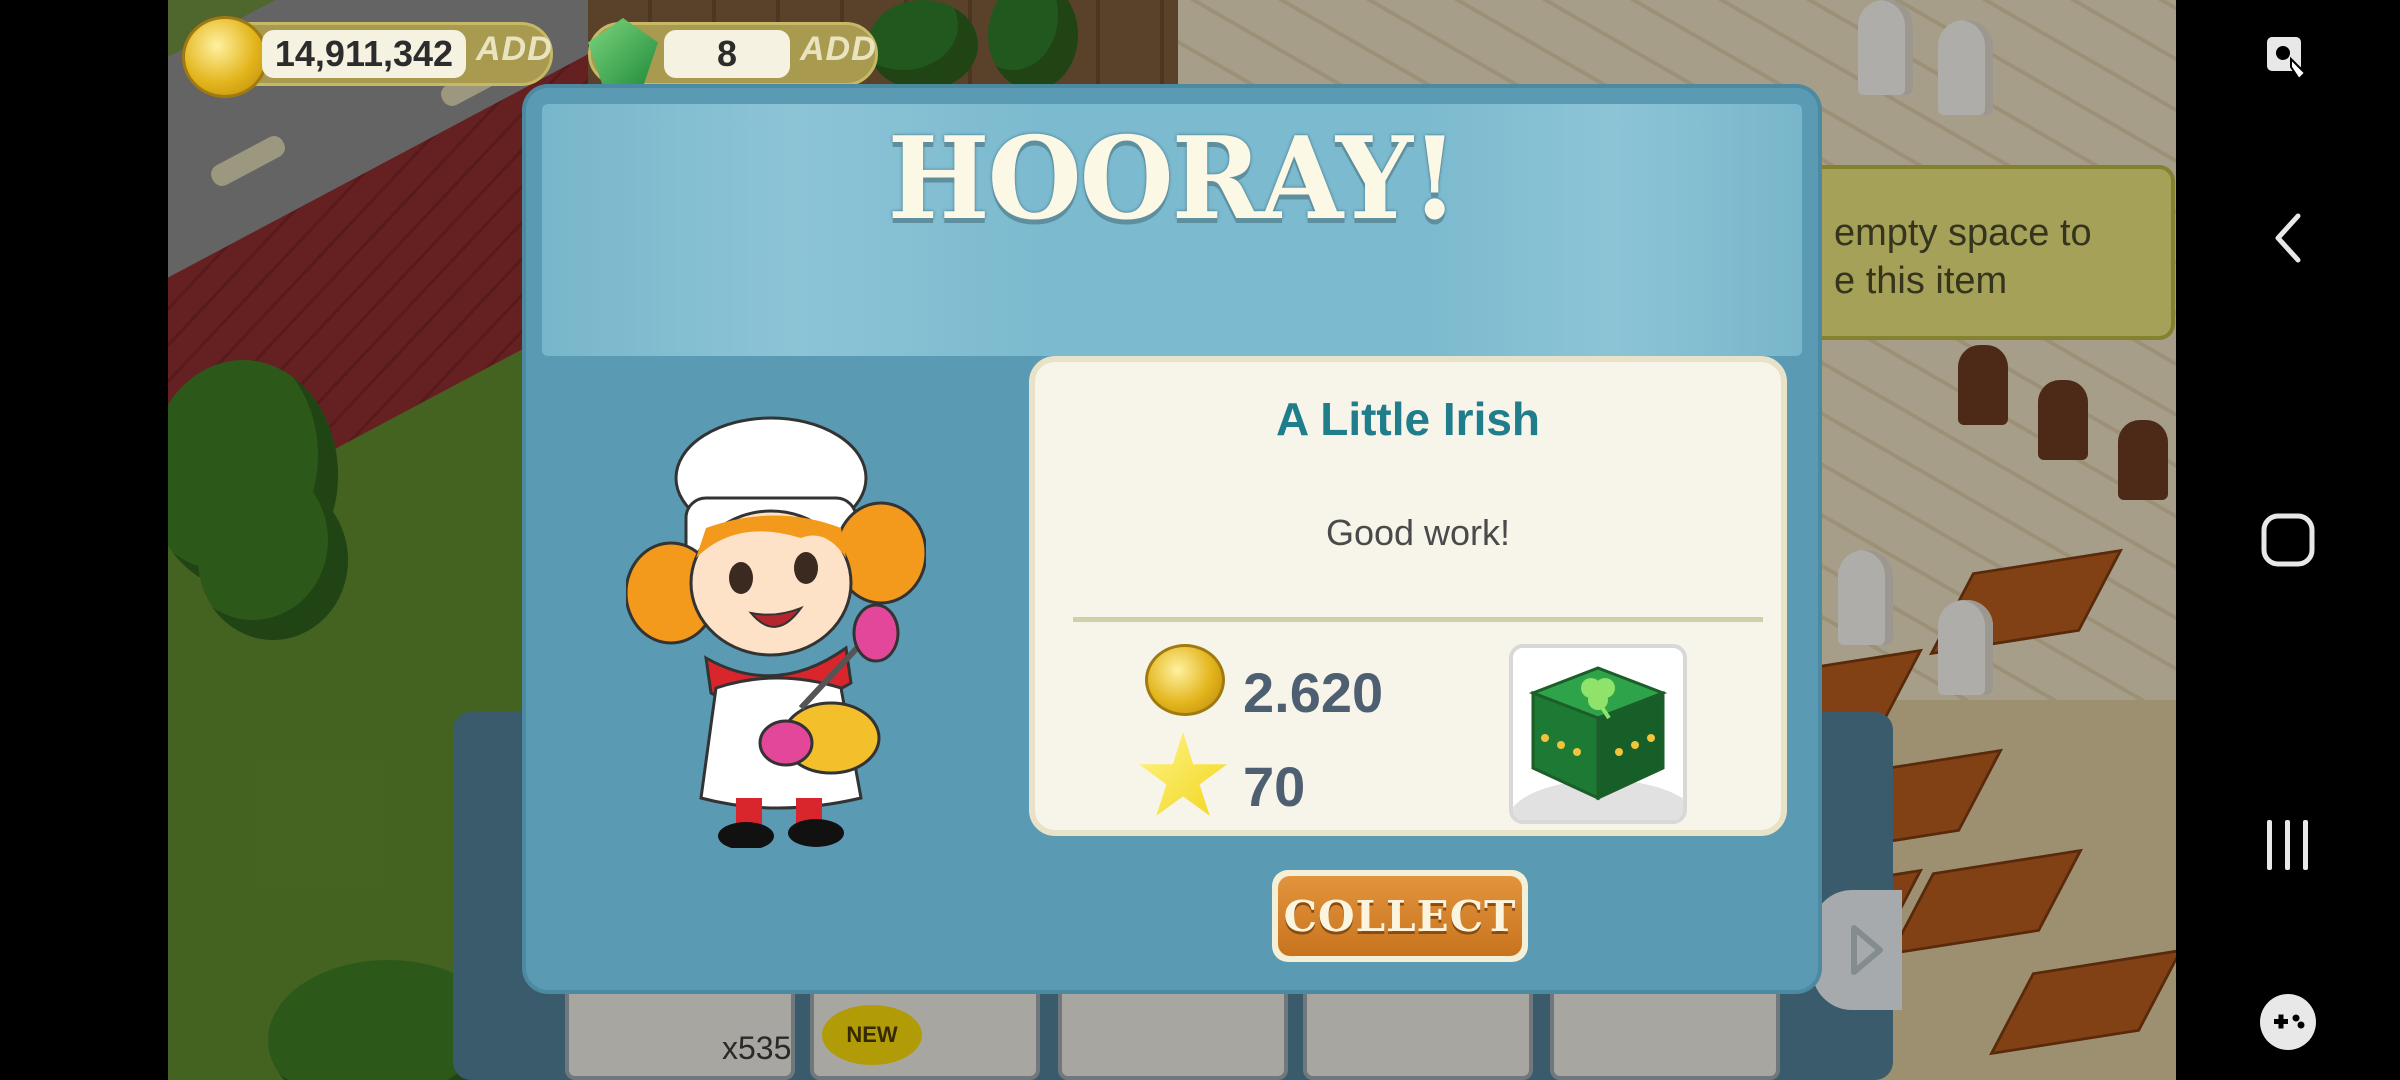 The height and width of the screenshot is (1080, 2400). Describe the element at coordinates (1418, 532) in the screenshot. I see `goal-message: Good work!` at that location.